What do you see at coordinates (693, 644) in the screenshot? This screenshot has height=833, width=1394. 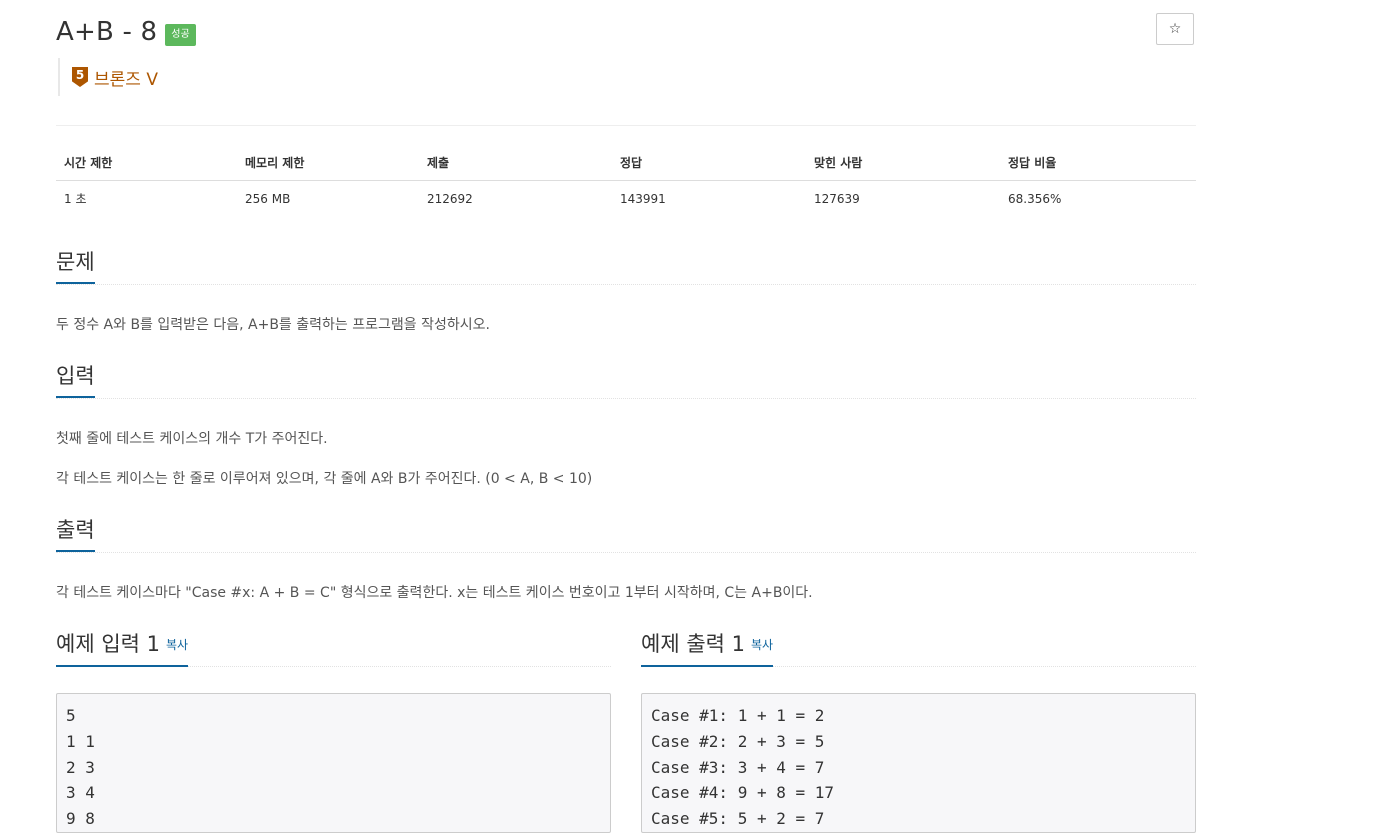 I see `sample-output-title: 예제 출력 1` at bounding box center [693, 644].